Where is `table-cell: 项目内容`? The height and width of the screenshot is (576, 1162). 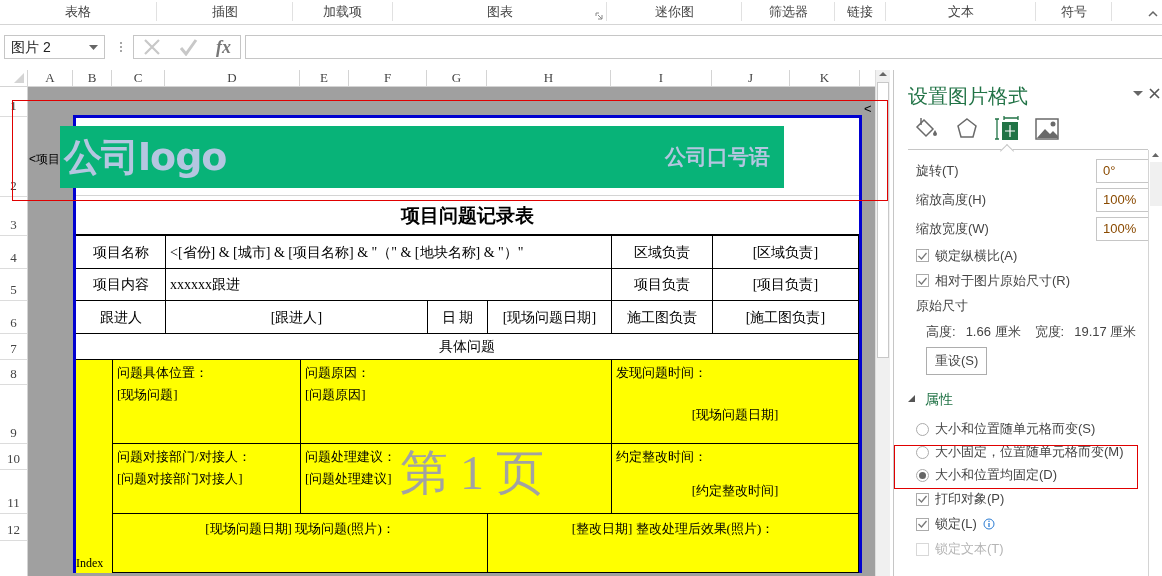 table-cell: 项目内容 is located at coordinates (121, 285).